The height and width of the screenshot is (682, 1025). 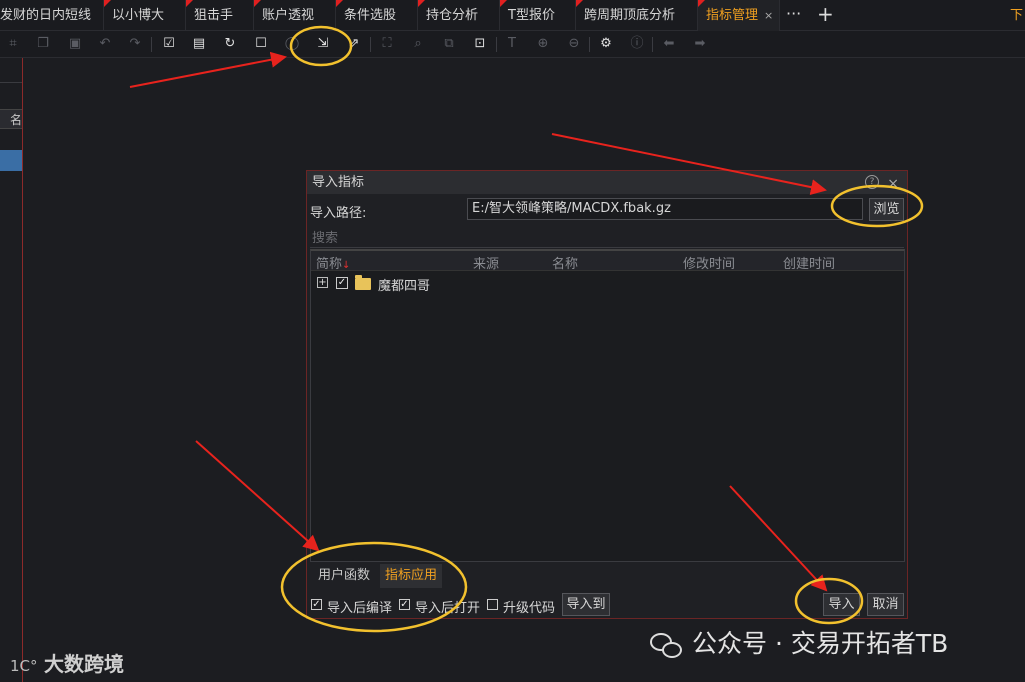 What do you see at coordinates (574, 44) in the screenshot?
I see `zoom-out-icon: ⊖` at bounding box center [574, 44].